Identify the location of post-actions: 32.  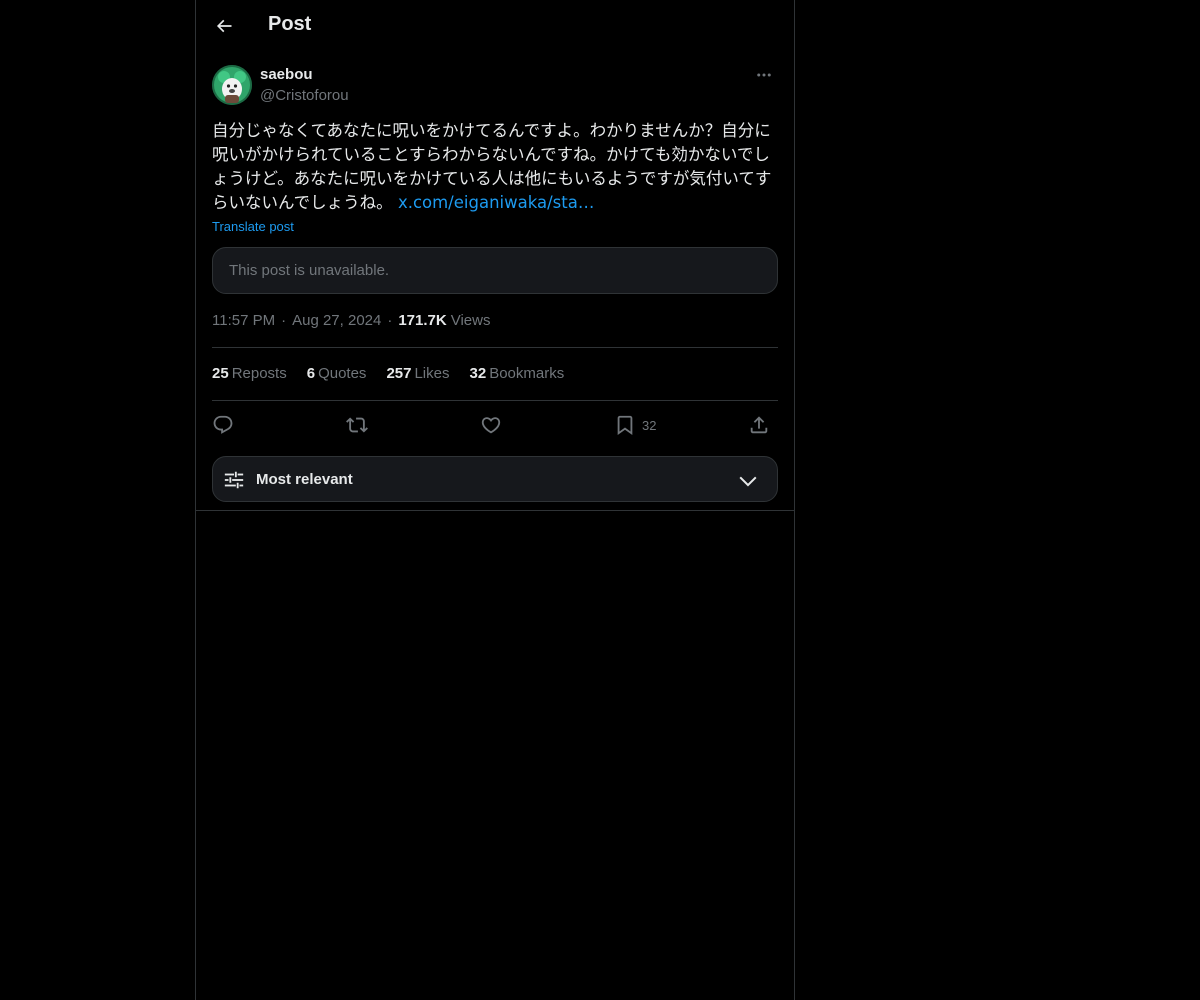
(495, 425).